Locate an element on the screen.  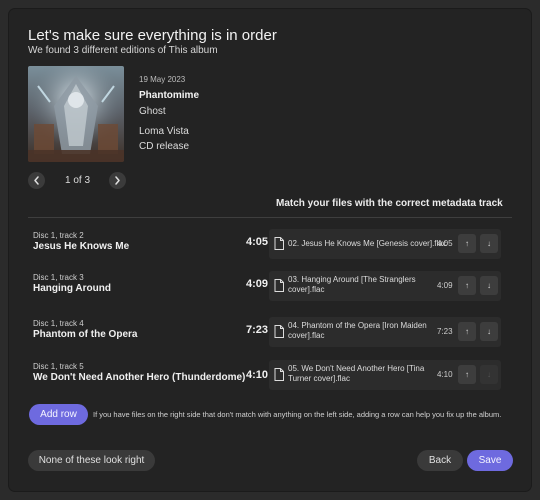
file-length: 4:05 is located at coordinates (445, 243).